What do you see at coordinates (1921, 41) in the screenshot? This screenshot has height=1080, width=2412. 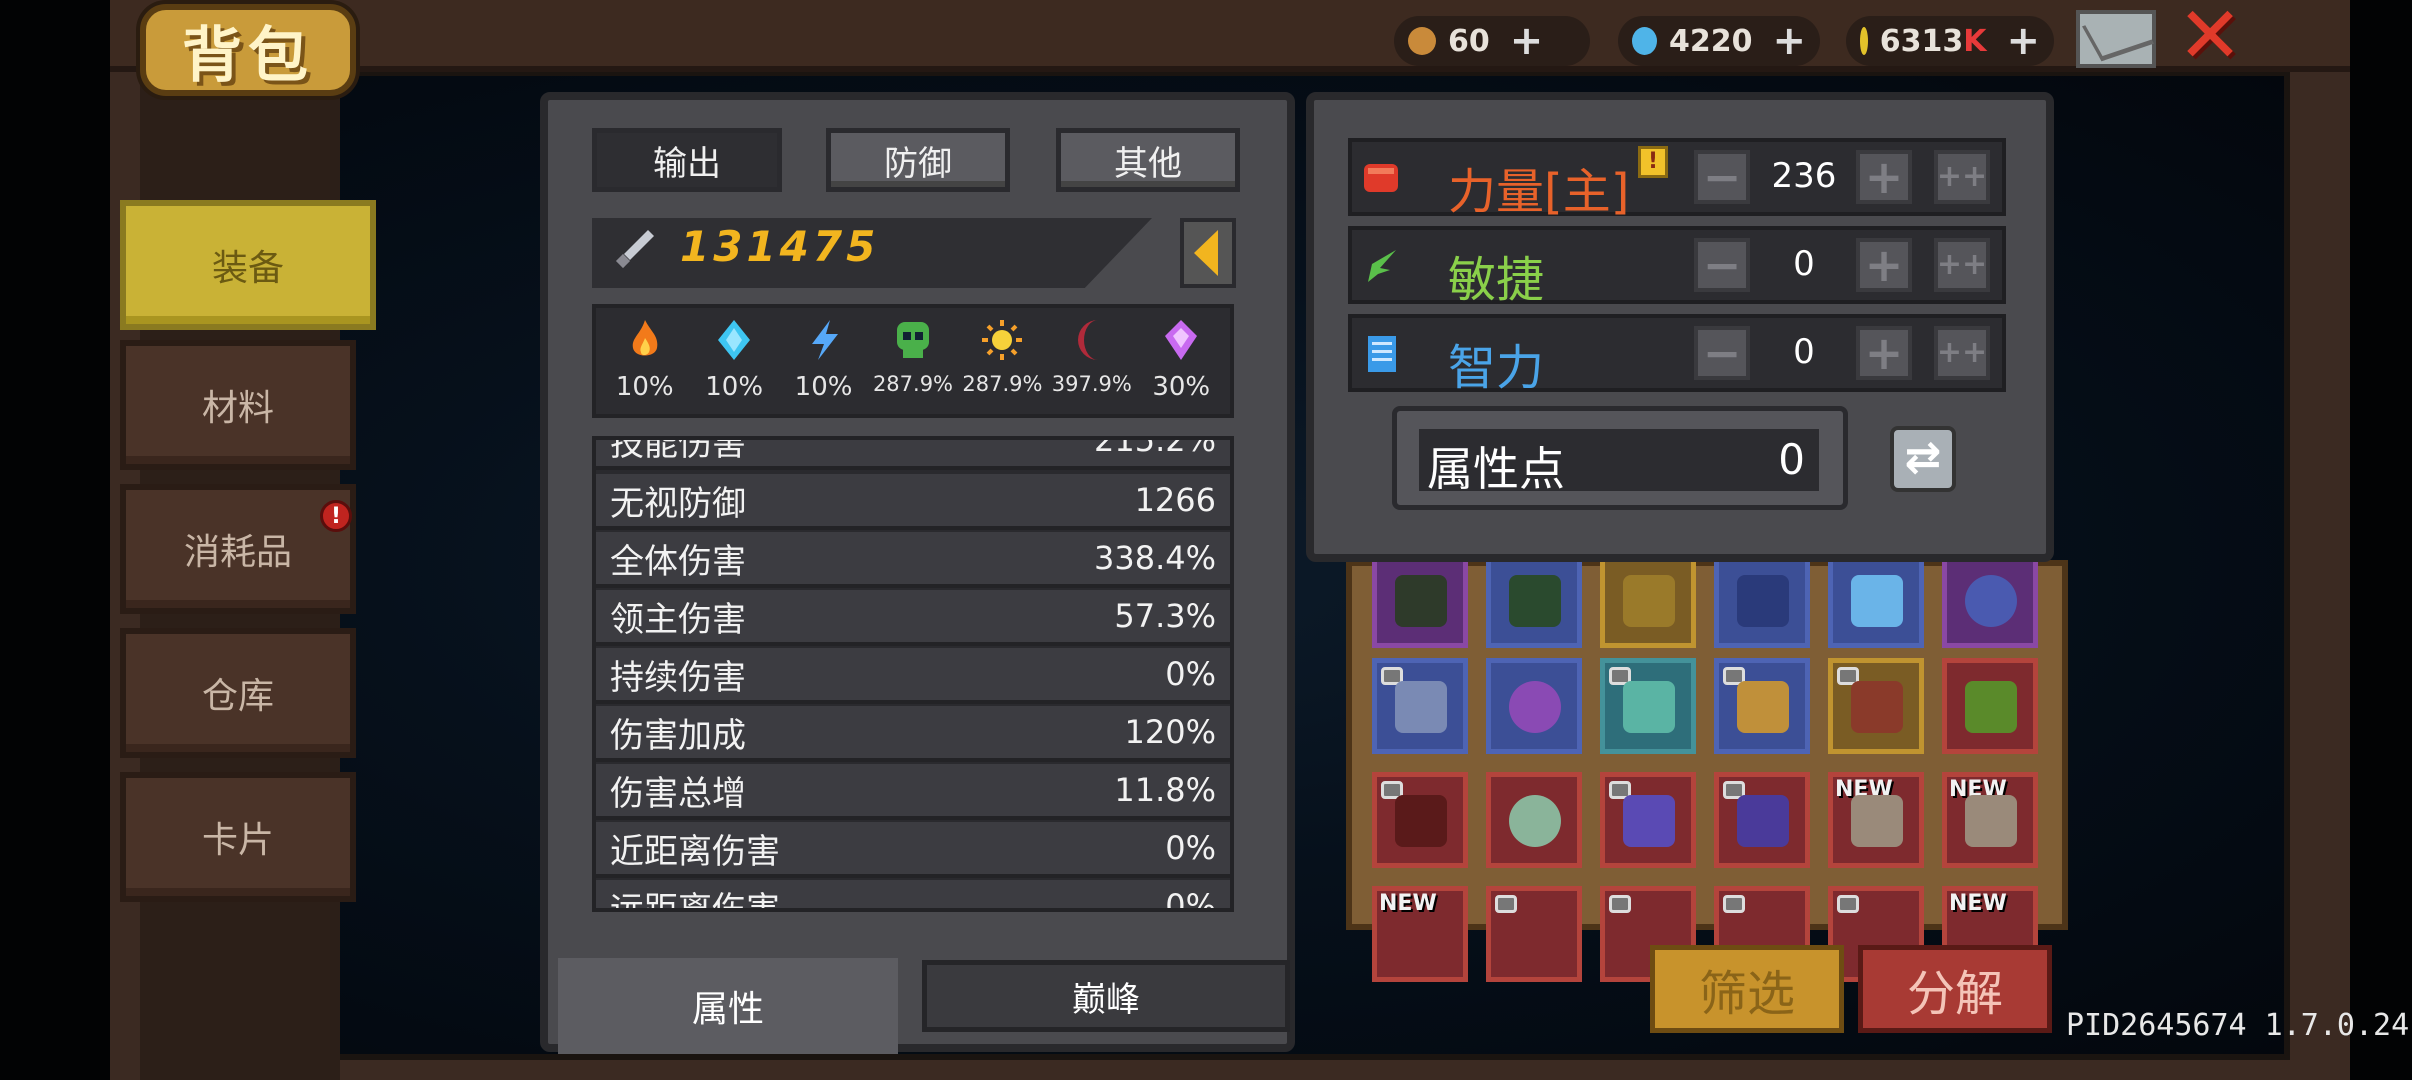 I see `coin-value: 6313` at bounding box center [1921, 41].